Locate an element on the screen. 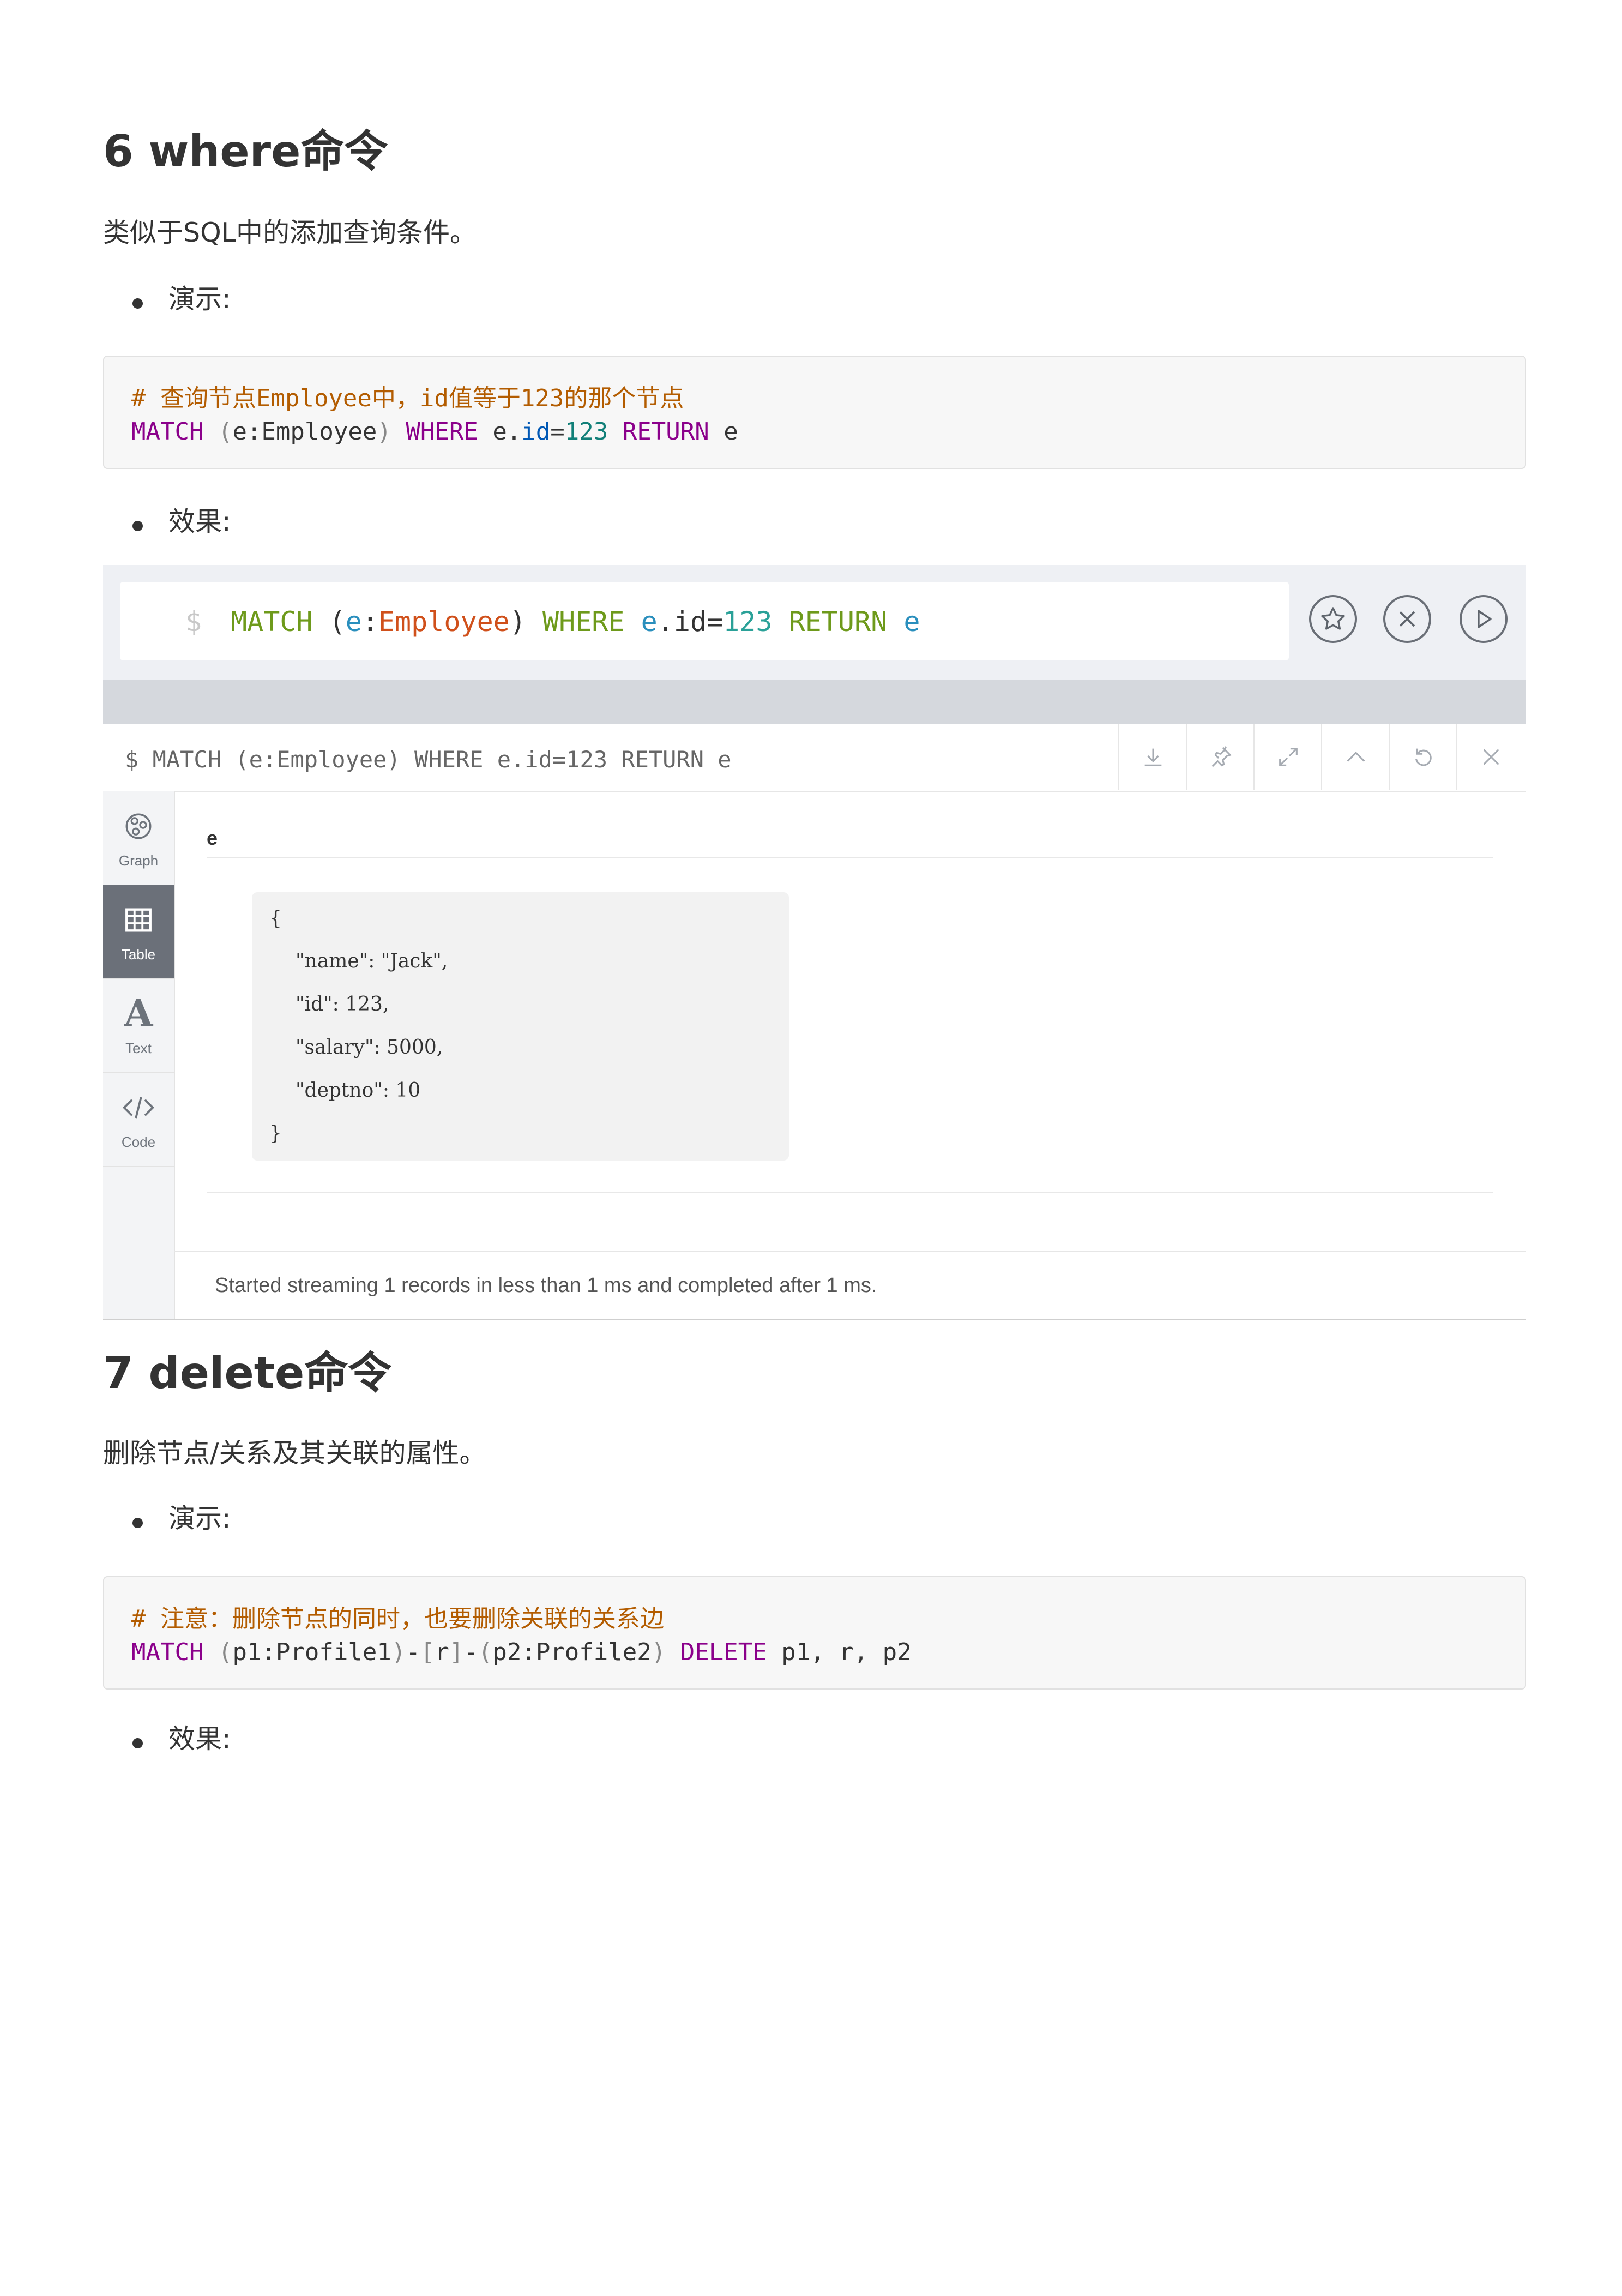  colon: : is located at coordinates (369, 622).